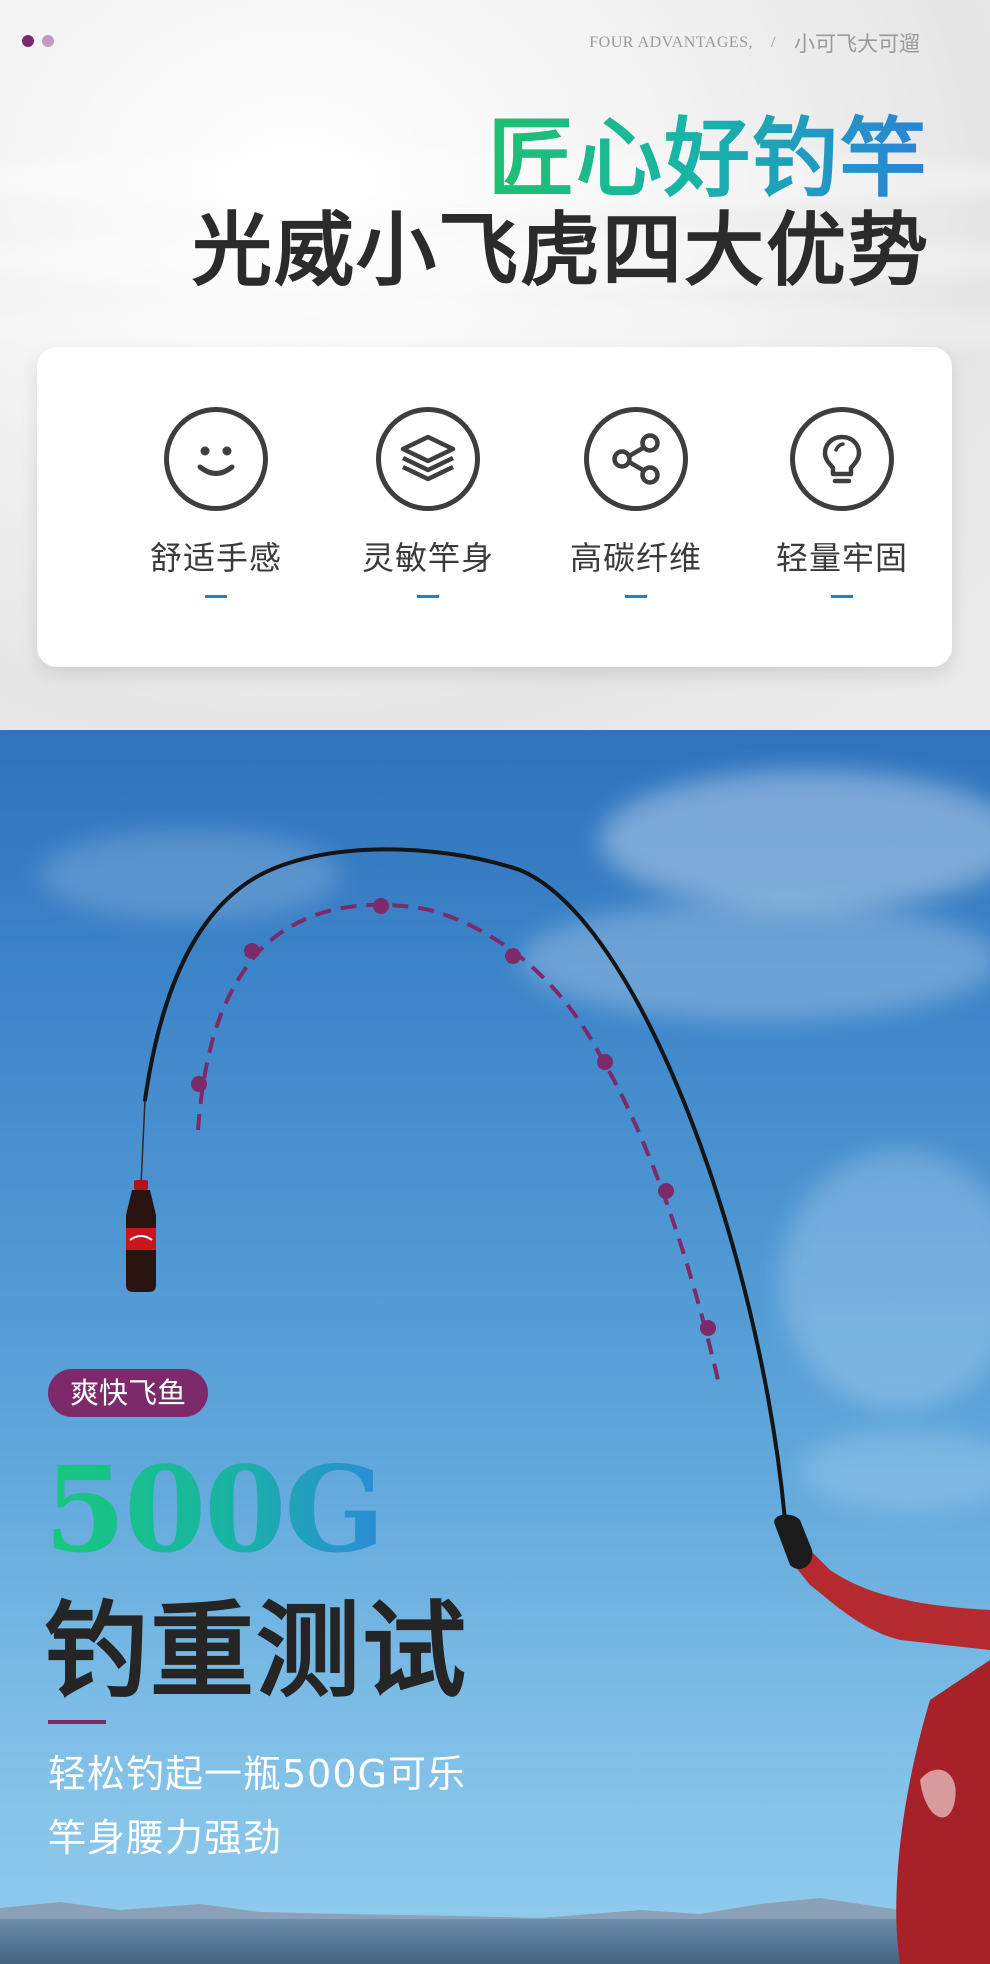  I want to click on hero-description: 轻松钓起一瓶500G可乐 竿身腰力强劲, so click(257, 1806).